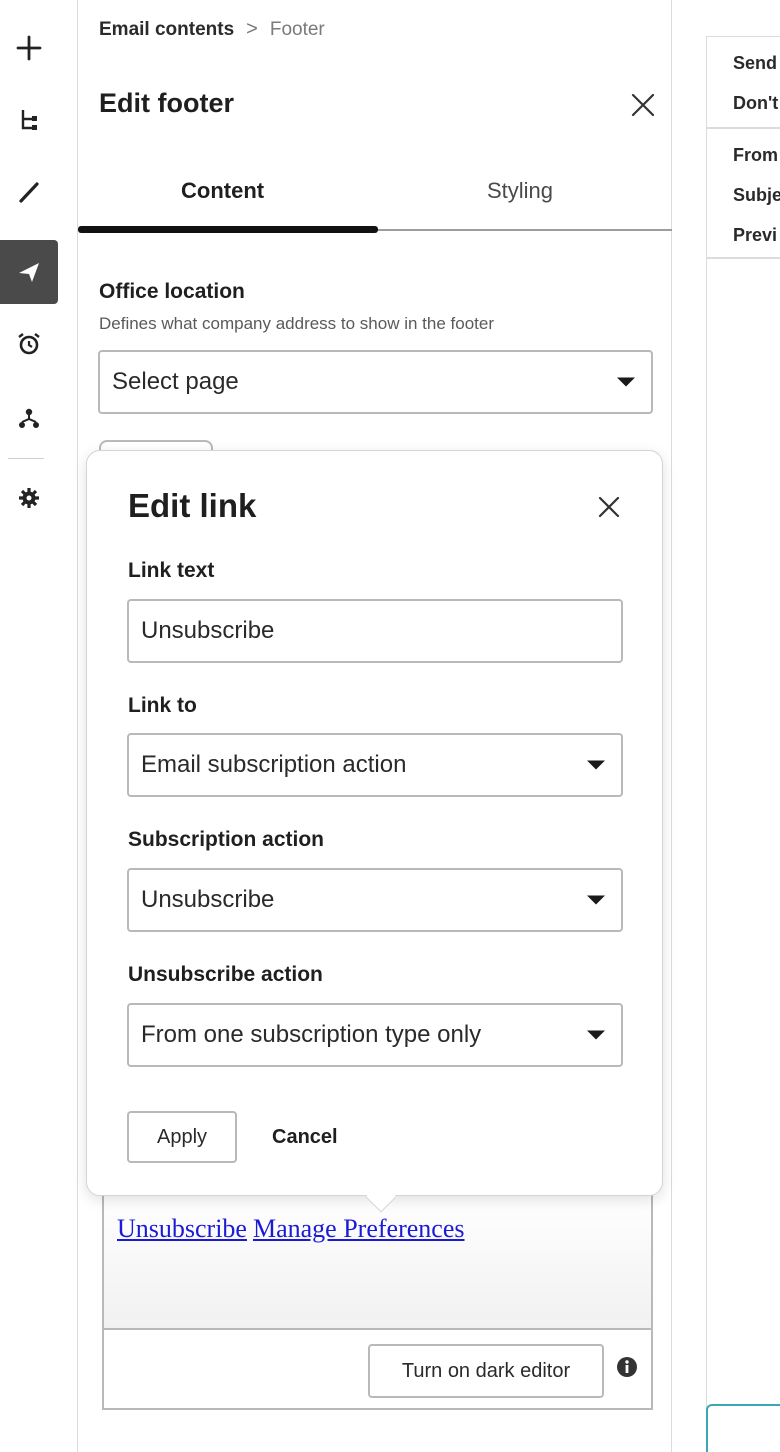  I want to click on office-location-select: Select page, so click(375, 382).